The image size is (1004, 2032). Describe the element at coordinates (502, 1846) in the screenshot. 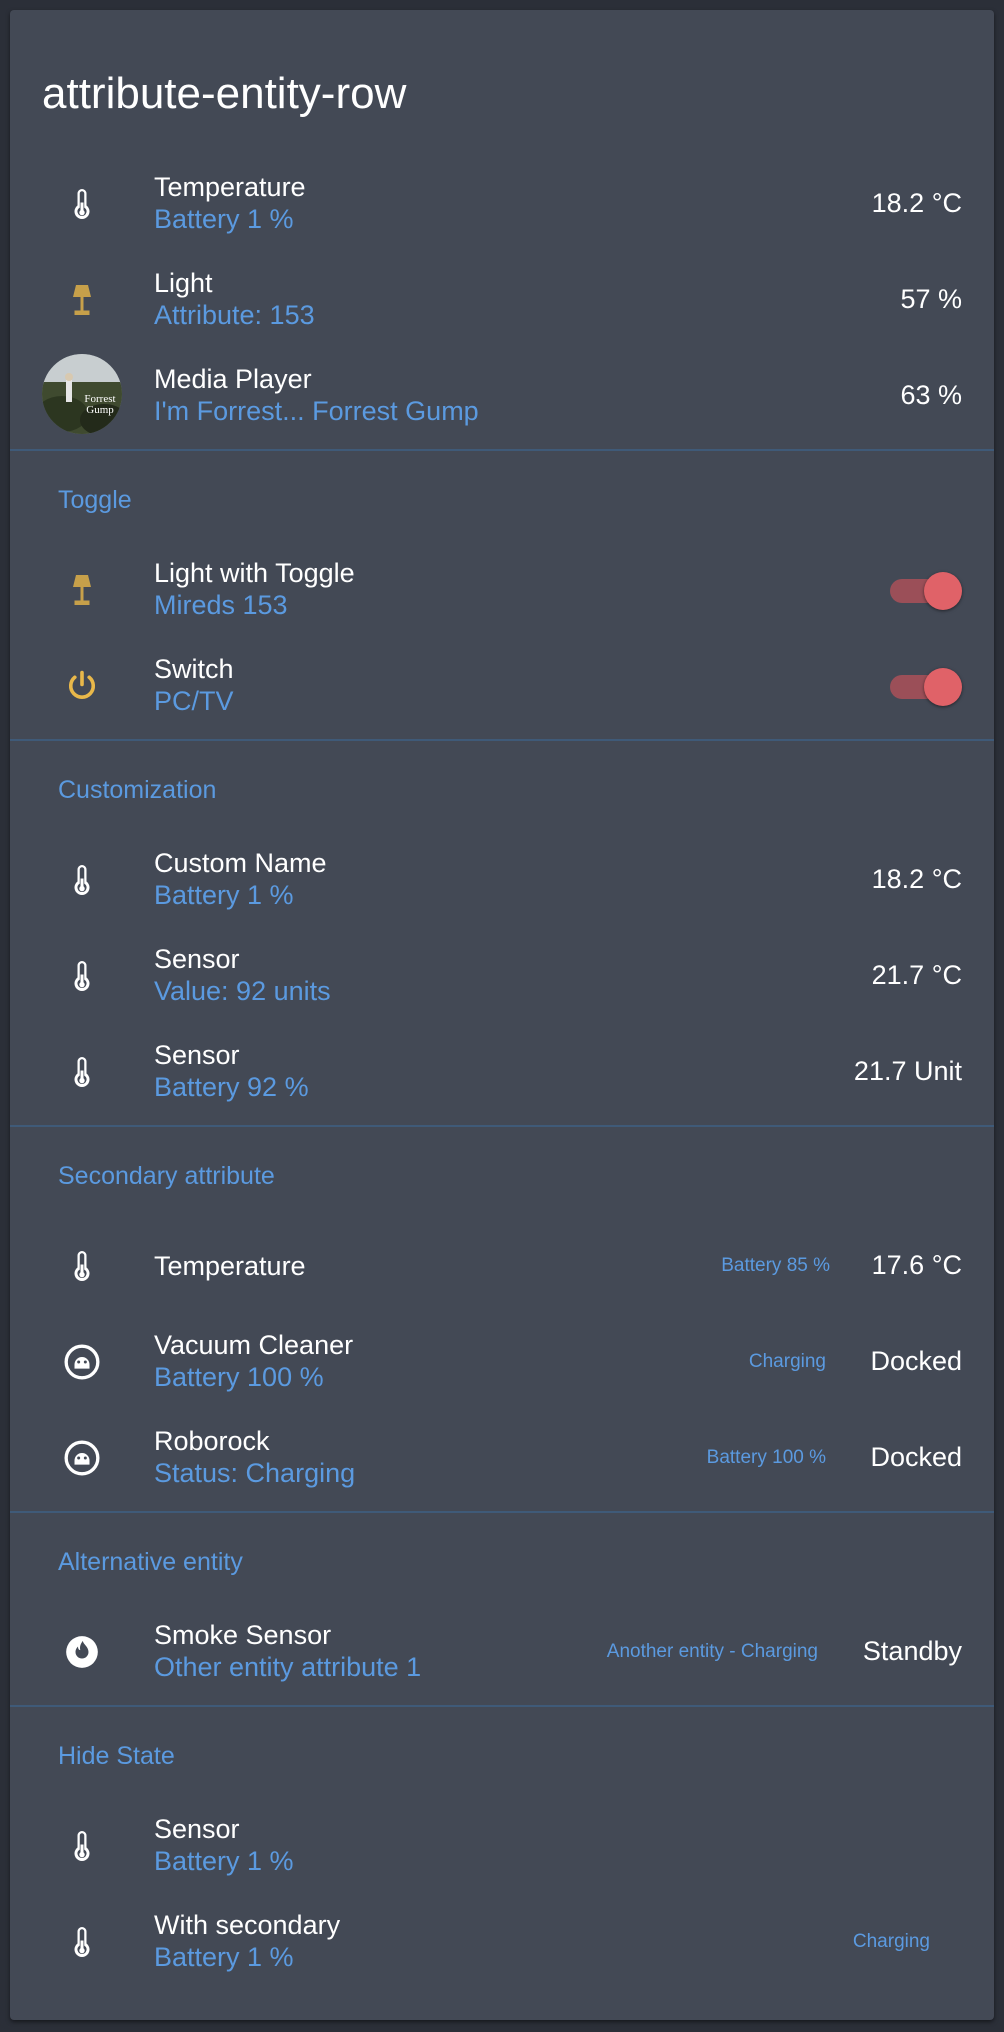

I see `entity-row-sensor: Sensor Battery 1 %` at that location.